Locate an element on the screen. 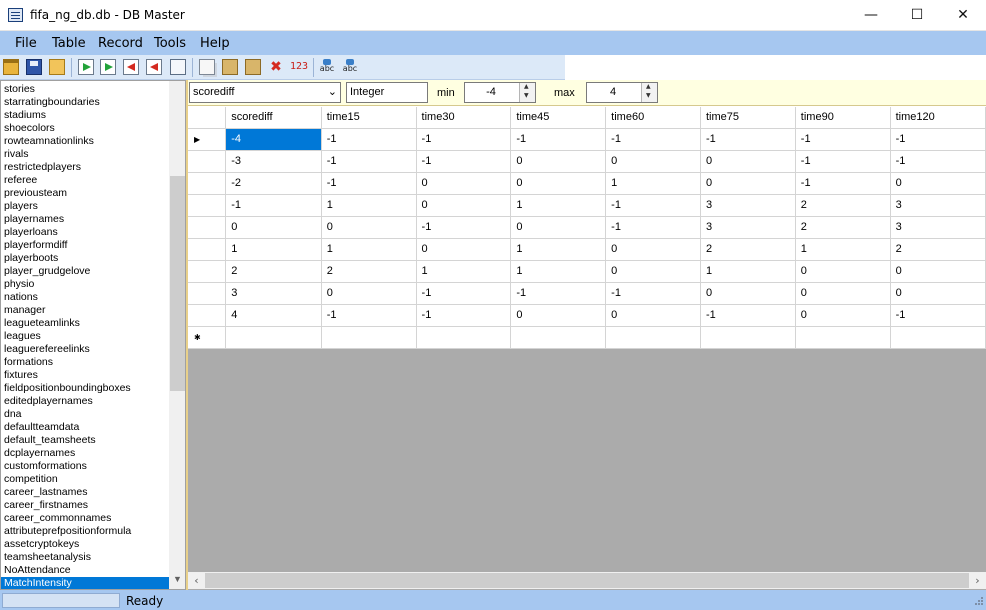  min-value: -4 is located at coordinates (491, 92).